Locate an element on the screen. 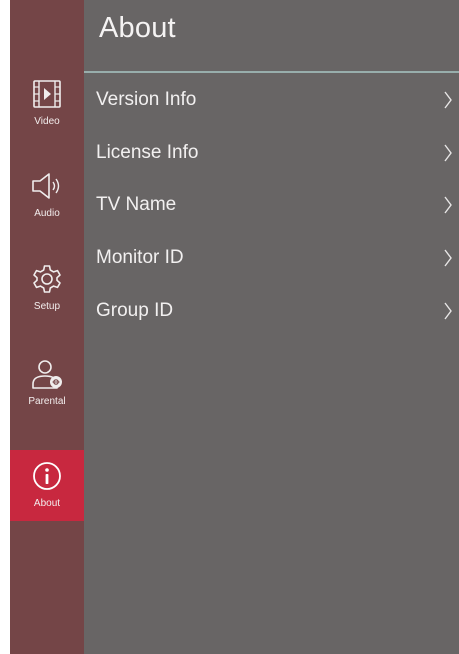  sidebar-item-video: Video is located at coordinates (47, 104).